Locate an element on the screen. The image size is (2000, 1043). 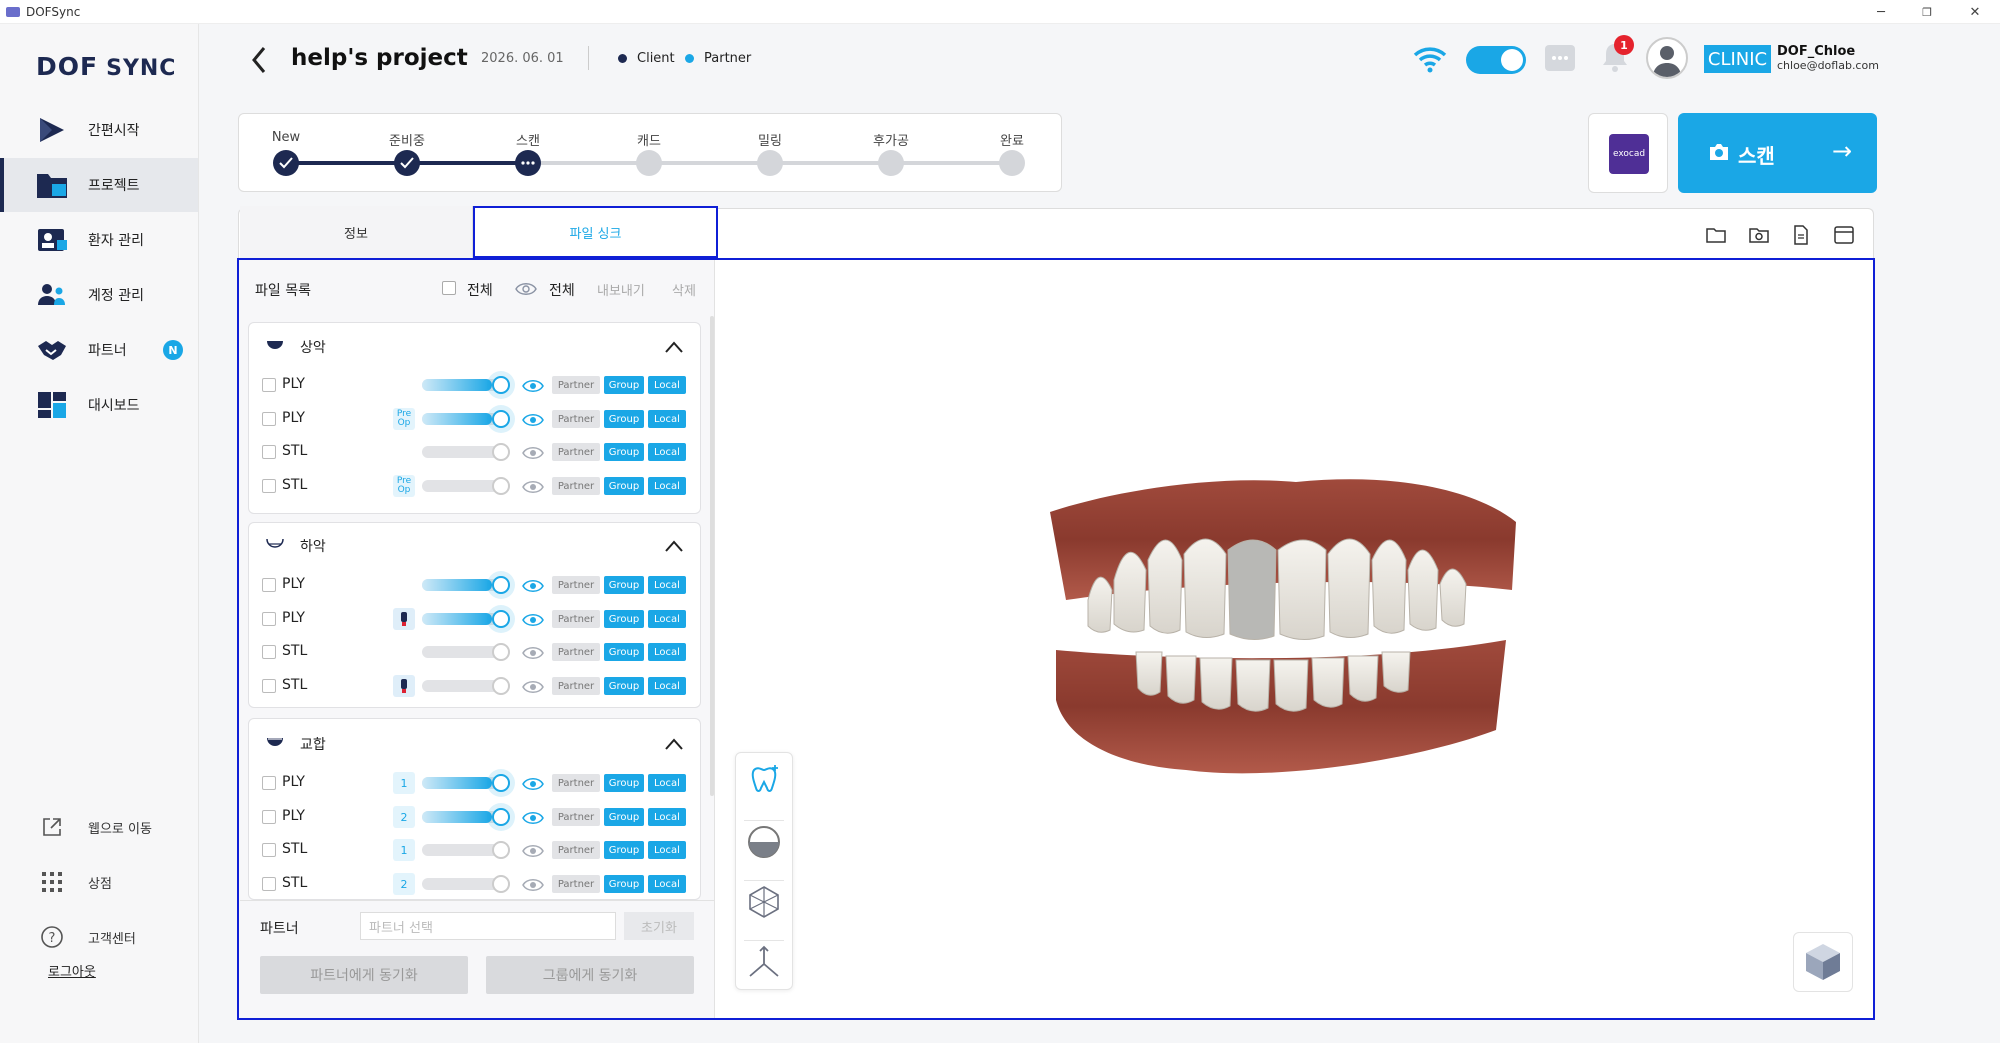
tooth-sparkle-icon is located at coordinates (764, 780).